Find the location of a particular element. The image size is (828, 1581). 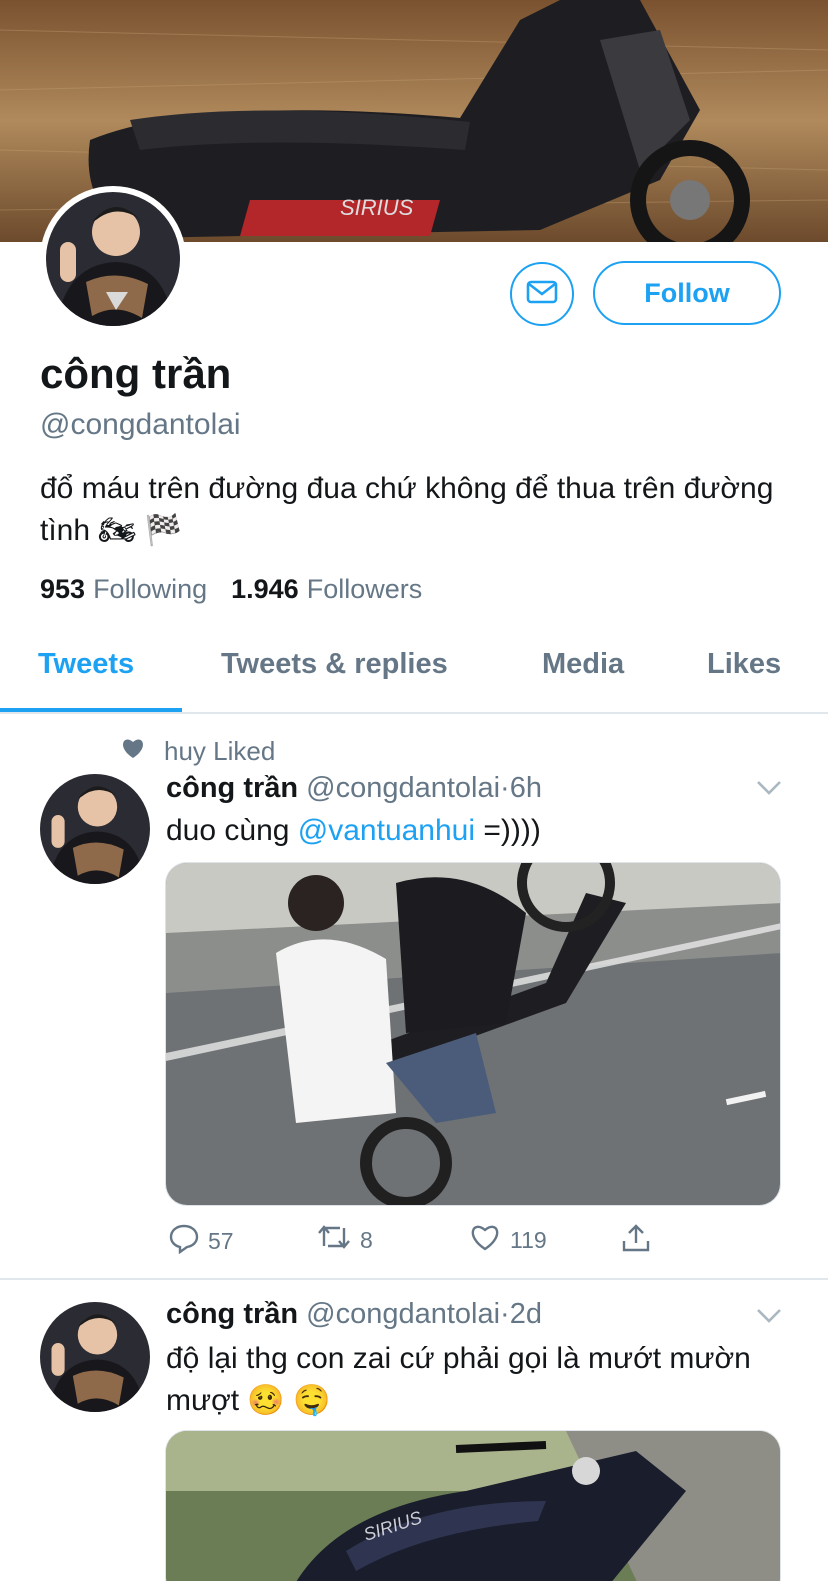

tweet-time: 2d is located at coordinates (526, 1314).